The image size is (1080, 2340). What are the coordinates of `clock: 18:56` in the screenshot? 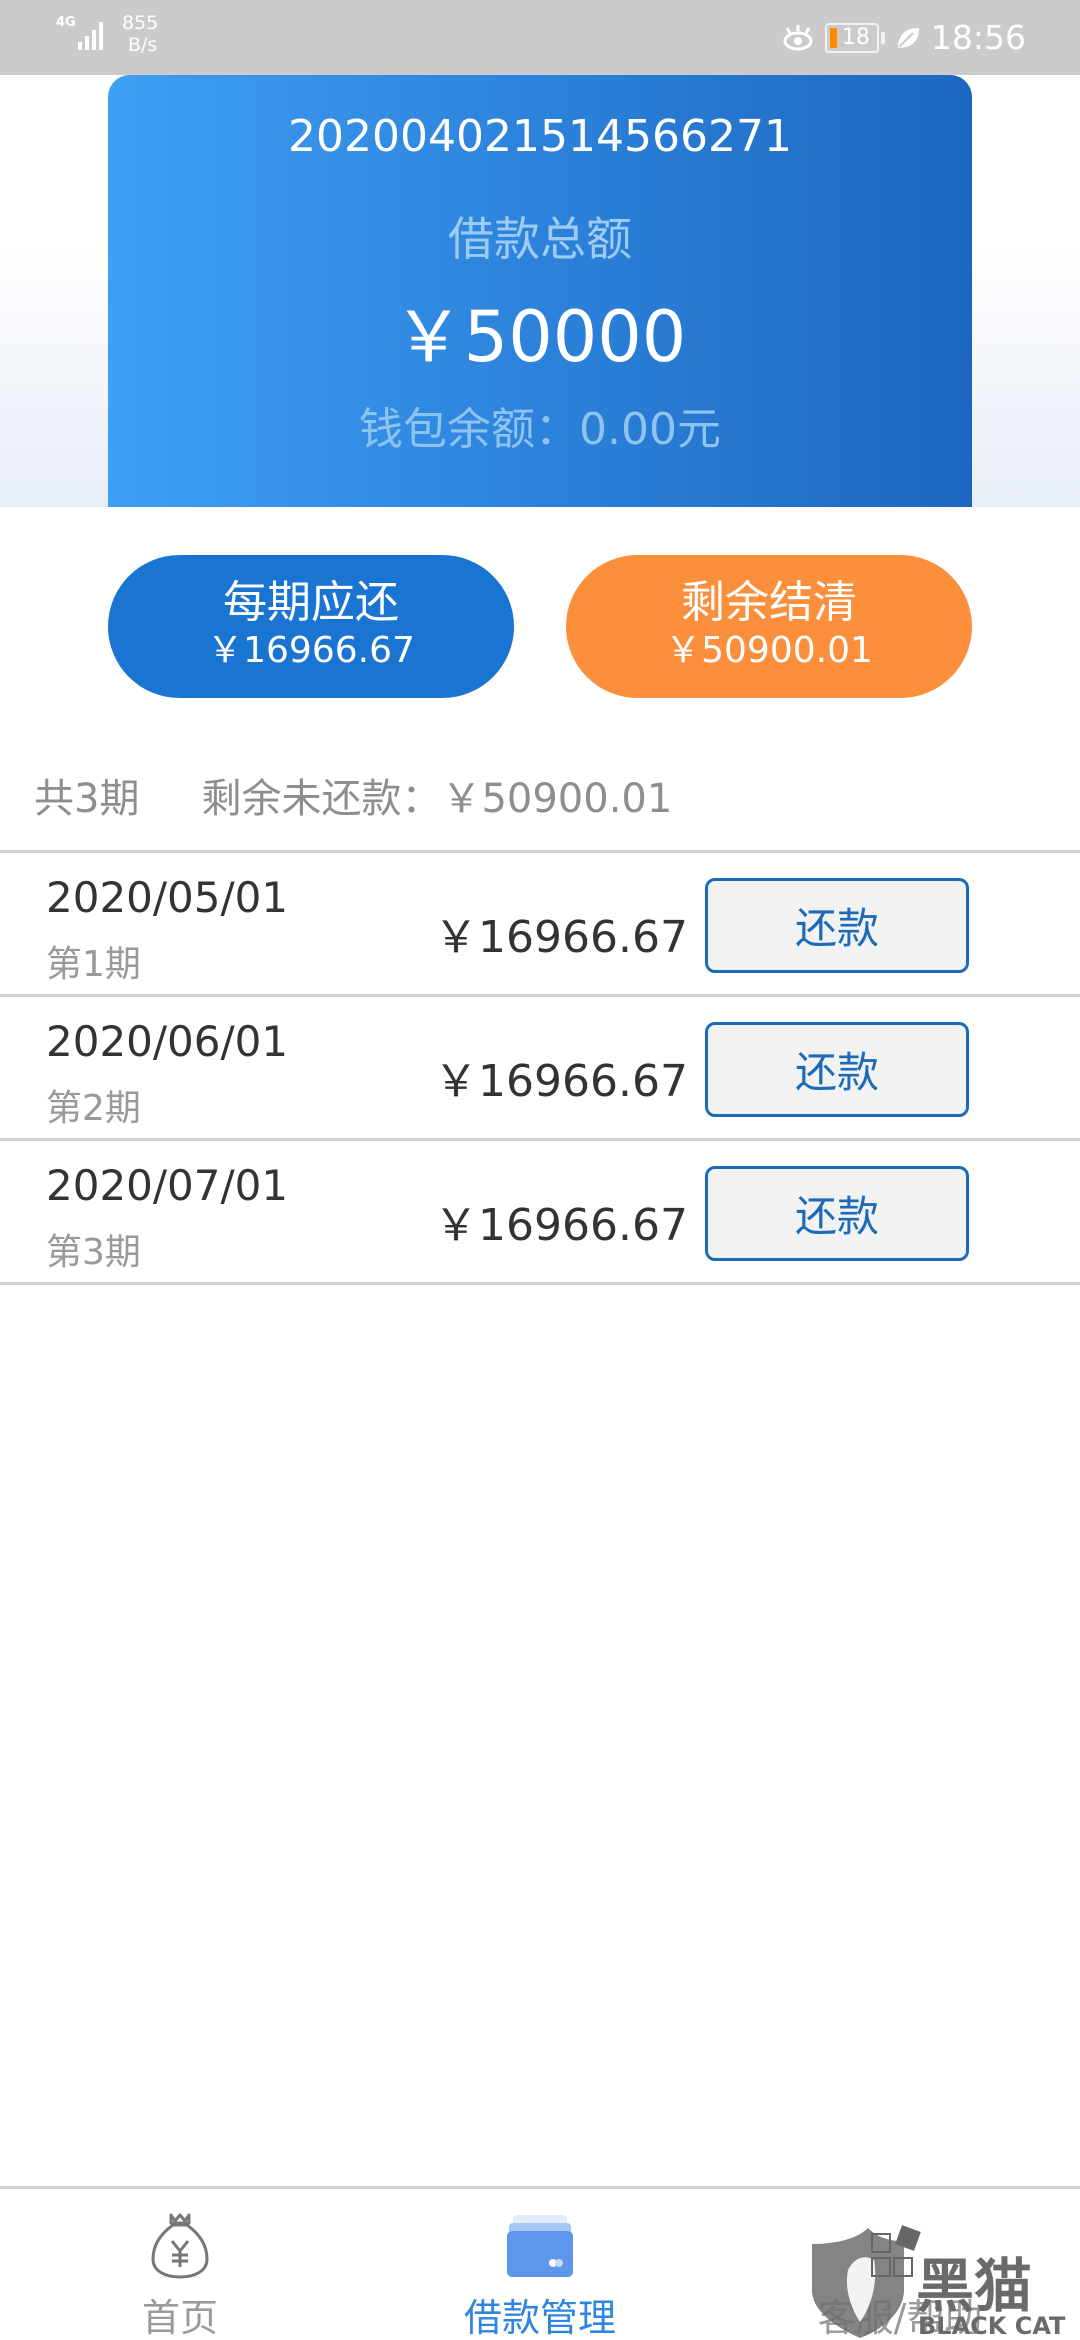 It's located at (978, 37).